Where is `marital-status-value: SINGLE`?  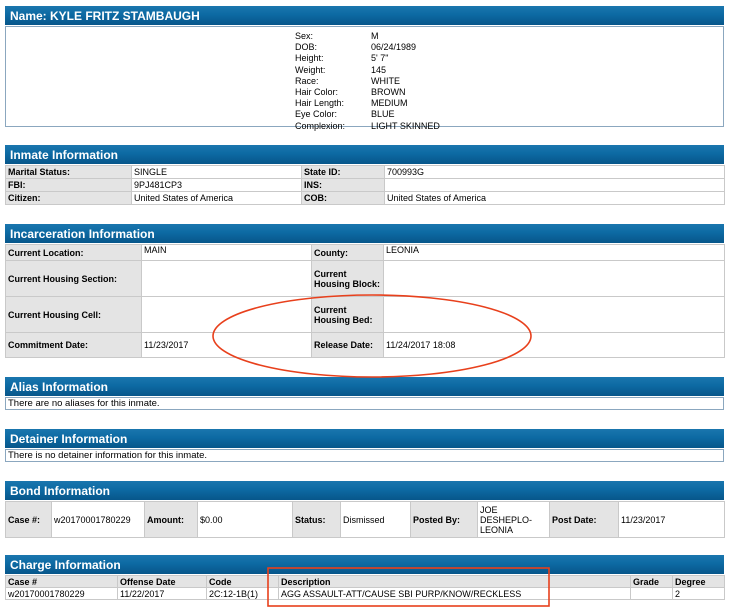
marital-status-value: SINGLE is located at coordinates (216, 172).